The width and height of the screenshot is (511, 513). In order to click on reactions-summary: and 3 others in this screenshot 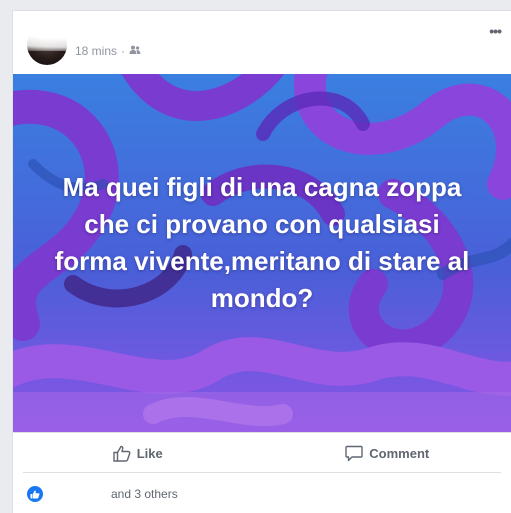, I will do `click(102, 494)`.